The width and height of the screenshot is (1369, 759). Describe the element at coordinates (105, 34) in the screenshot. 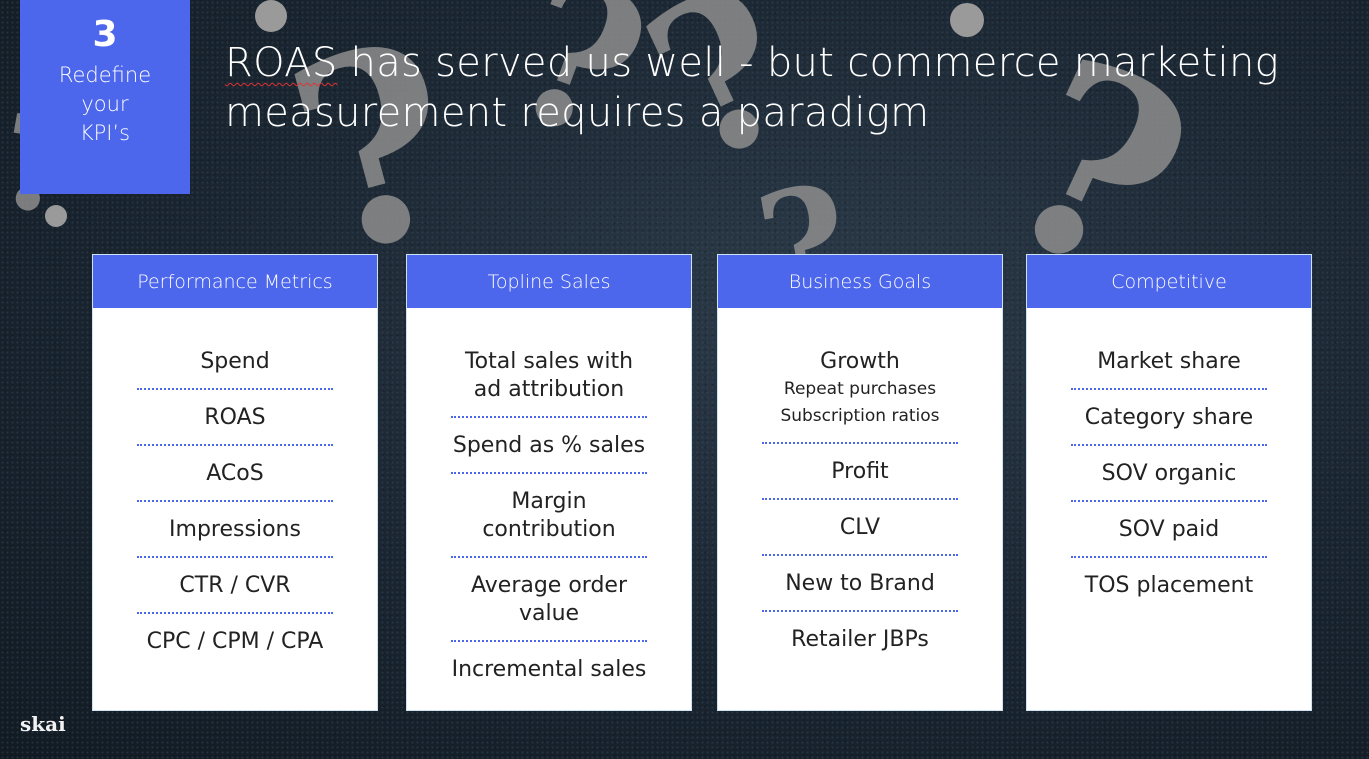

I see `section-number: 3` at that location.